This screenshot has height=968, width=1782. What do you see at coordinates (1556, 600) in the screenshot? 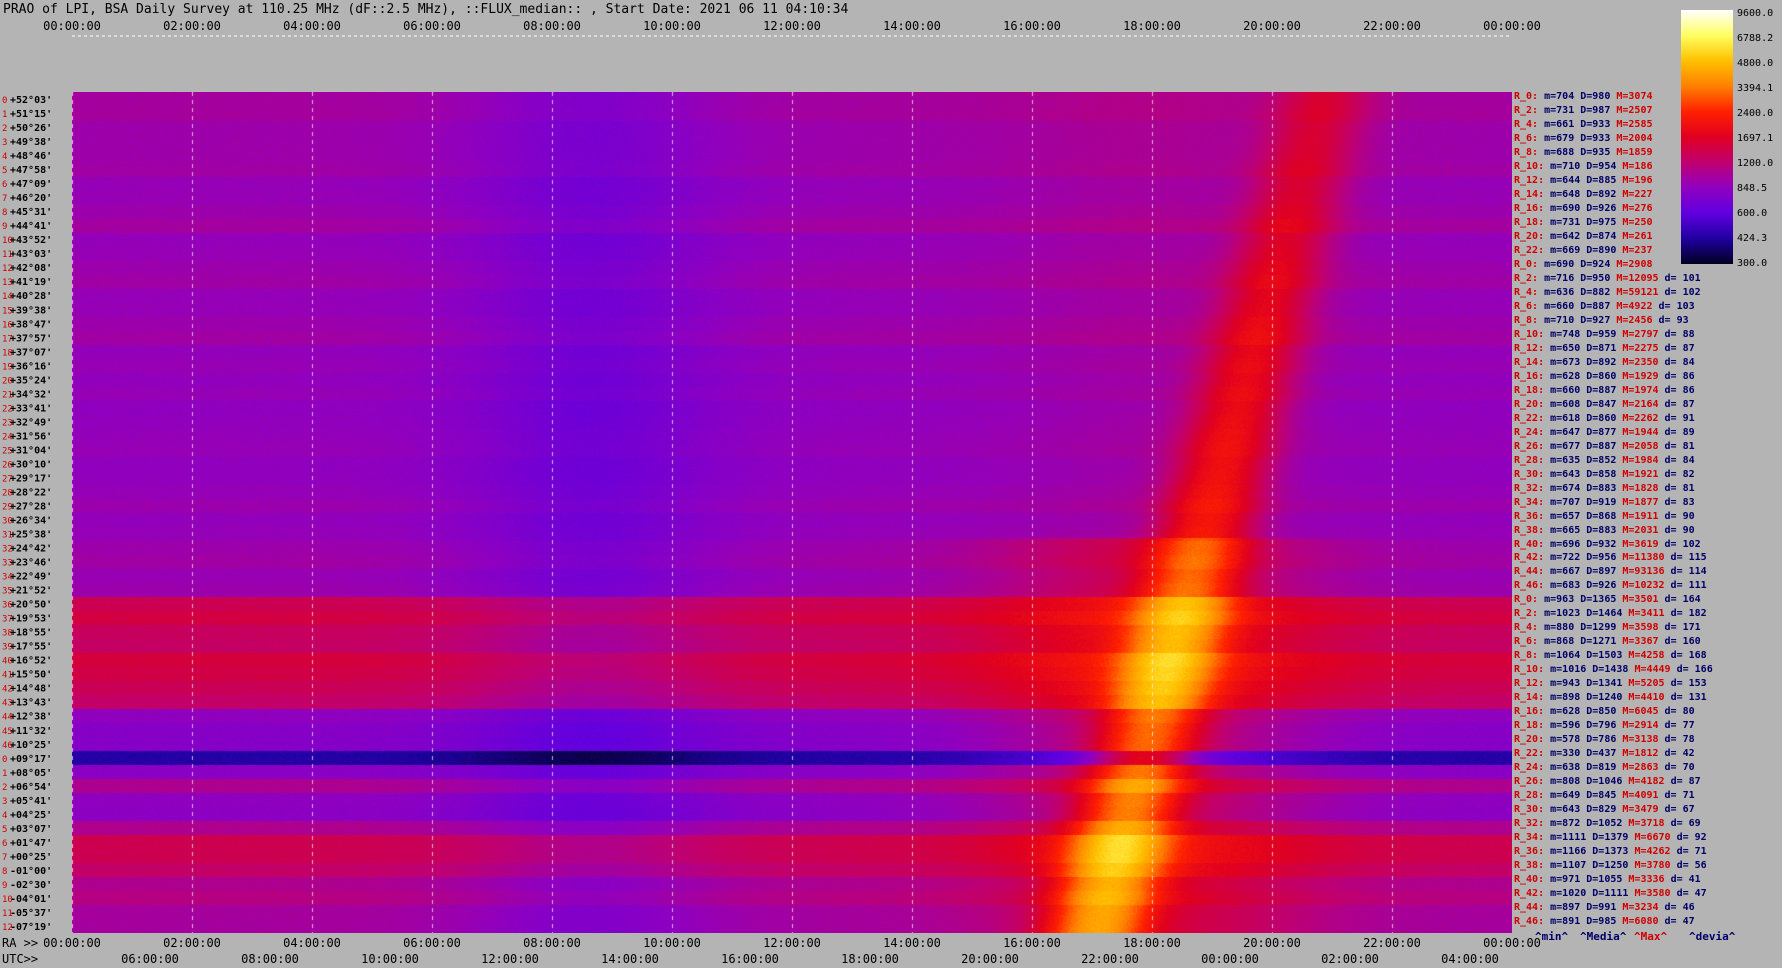
I see `row-stats-field: m=963` at bounding box center [1556, 600].